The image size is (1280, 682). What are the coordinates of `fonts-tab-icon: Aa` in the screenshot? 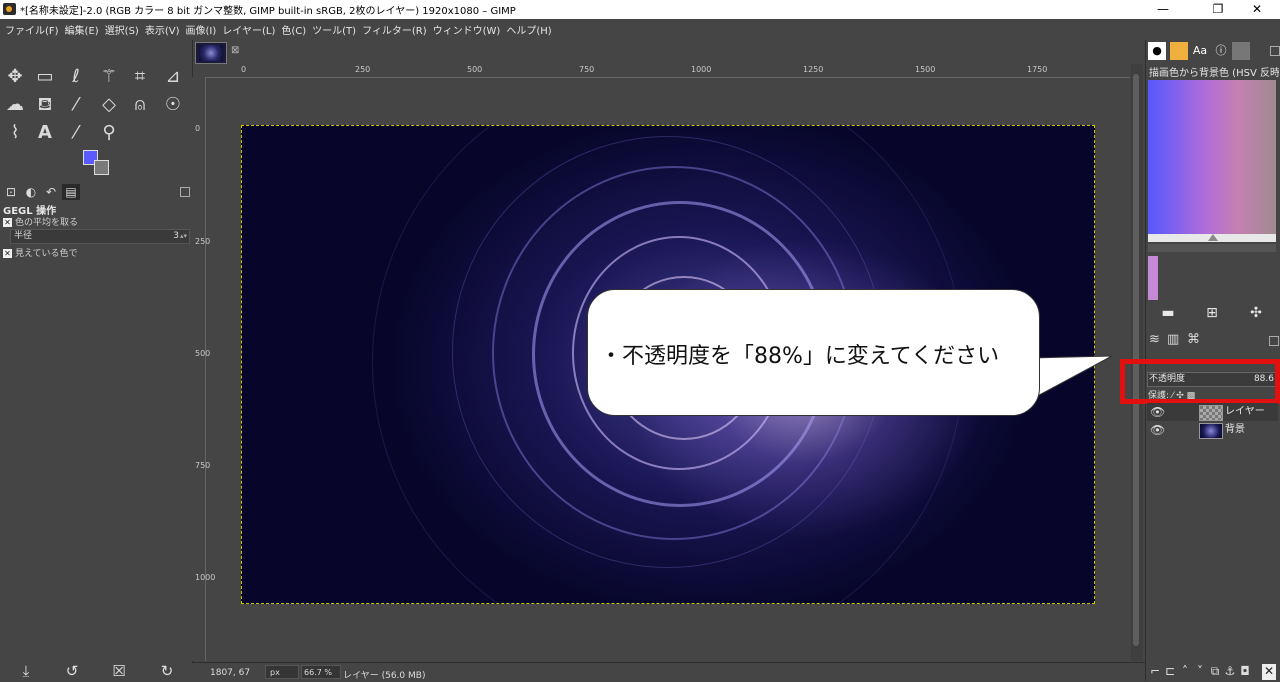 It's located at (1200, 51).